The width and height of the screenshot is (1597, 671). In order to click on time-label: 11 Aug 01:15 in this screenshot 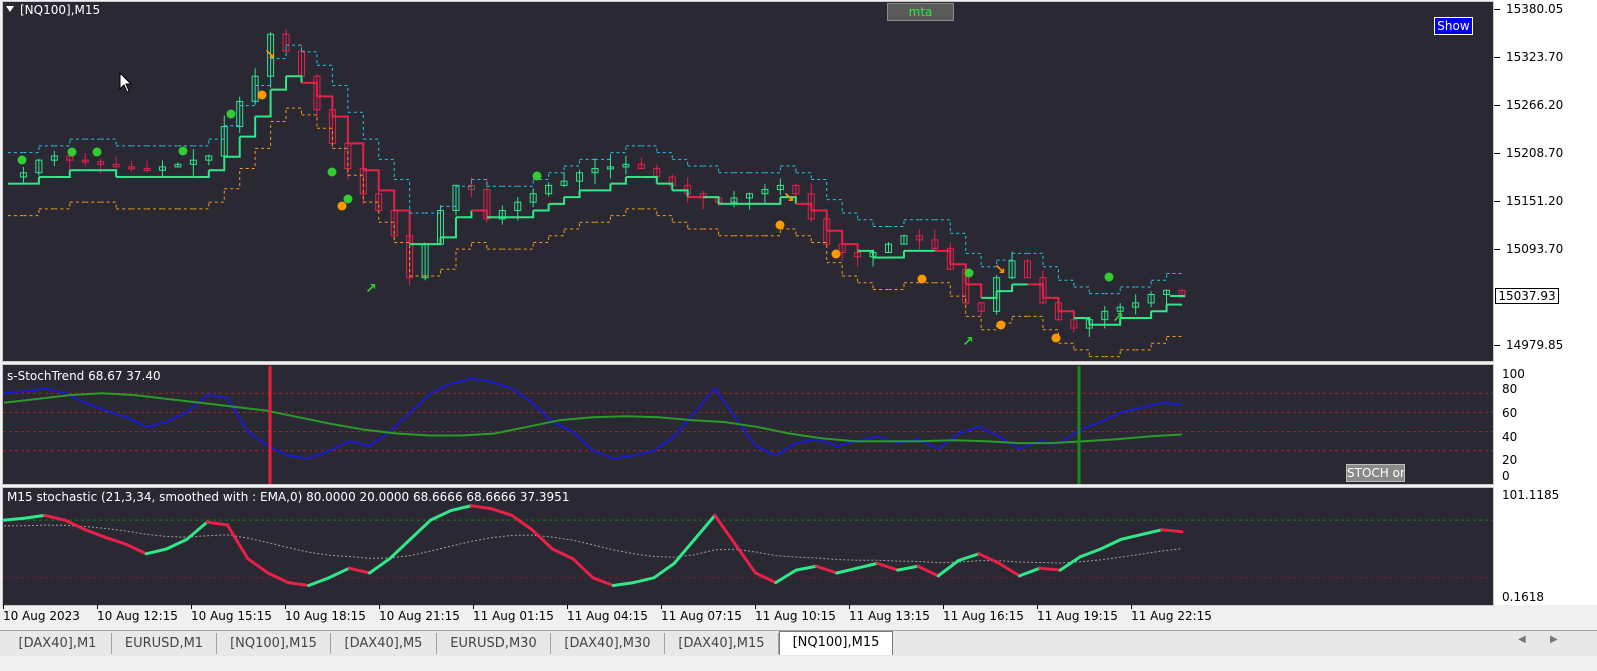, I will do `click(513, 616)`.